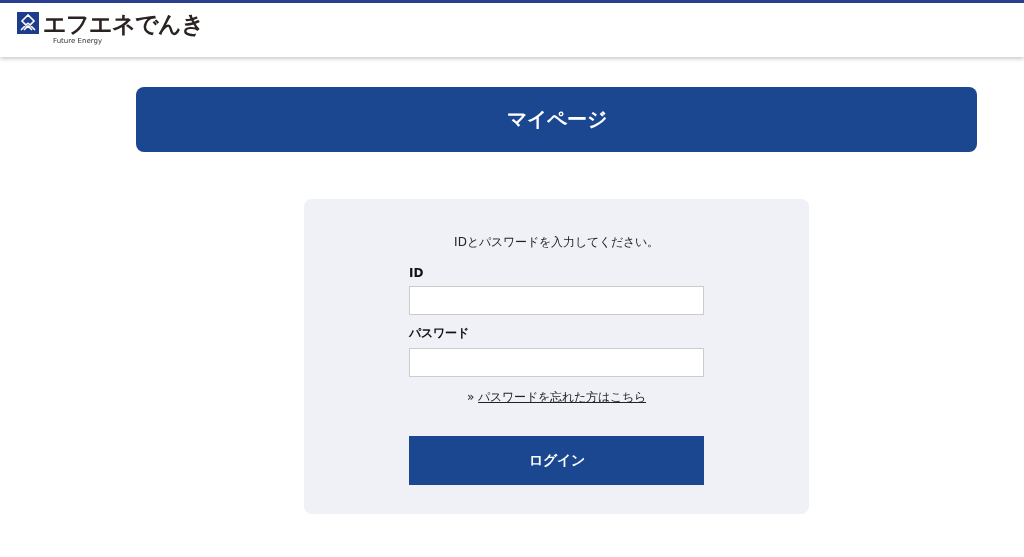 The image size is (1024, 557). Describe the element at coordinates (28, 23) in the screenshot. I see `logo-icon` at that location.